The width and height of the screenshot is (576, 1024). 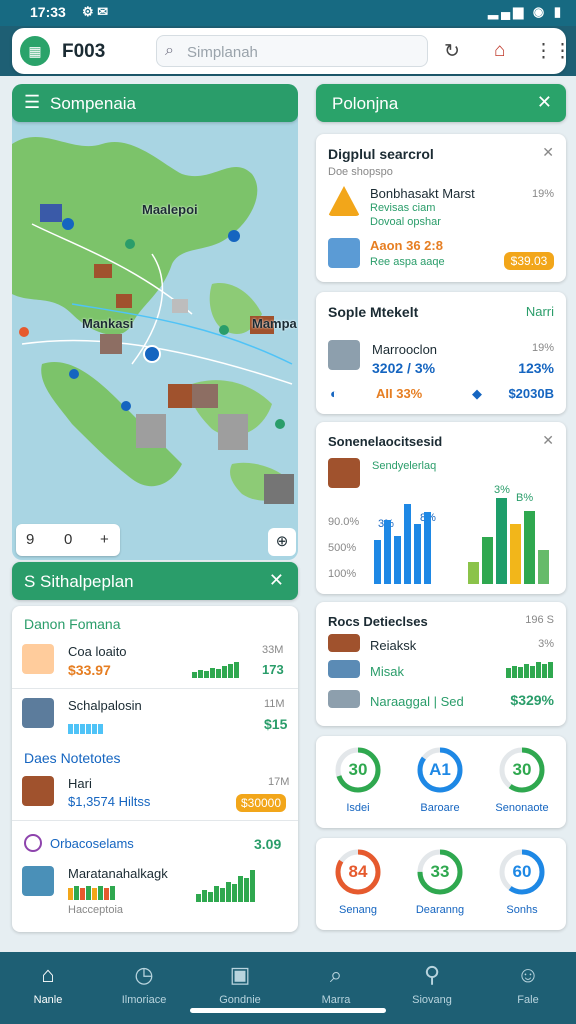 I want to click on ring-label: Sonhs, so click(x=522, y=910).